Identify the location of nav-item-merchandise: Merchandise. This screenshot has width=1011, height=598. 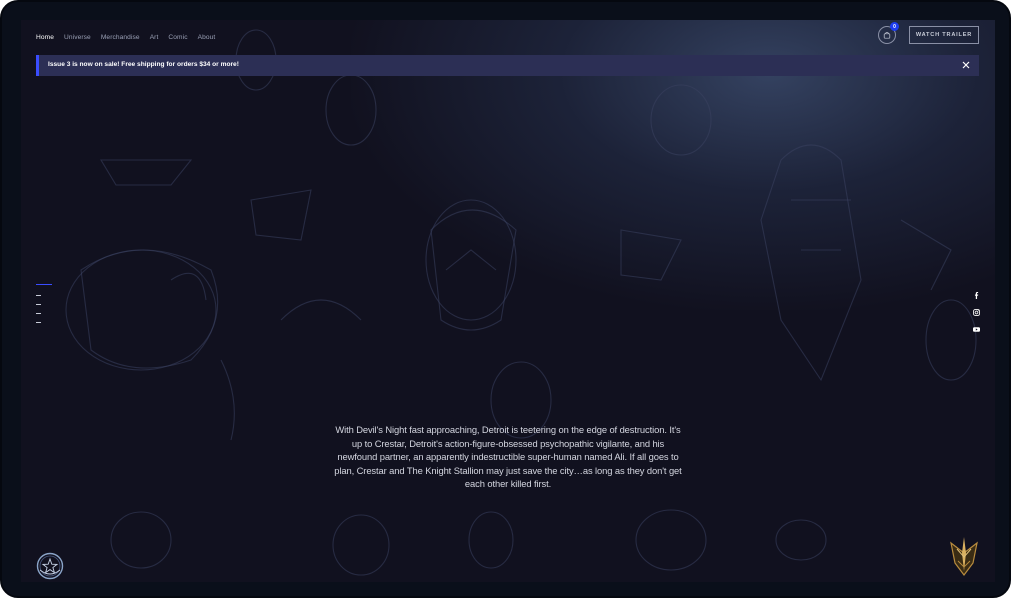
(120, 37).